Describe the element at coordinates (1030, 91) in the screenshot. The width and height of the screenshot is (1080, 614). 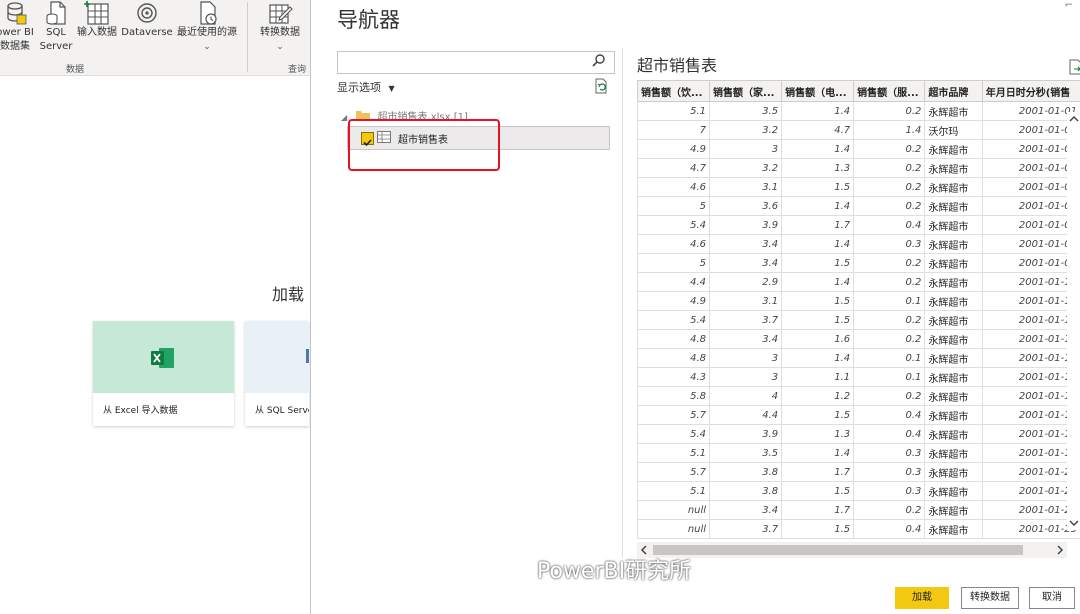
I see `column-header: 年月日时分秒(销售` at that location.